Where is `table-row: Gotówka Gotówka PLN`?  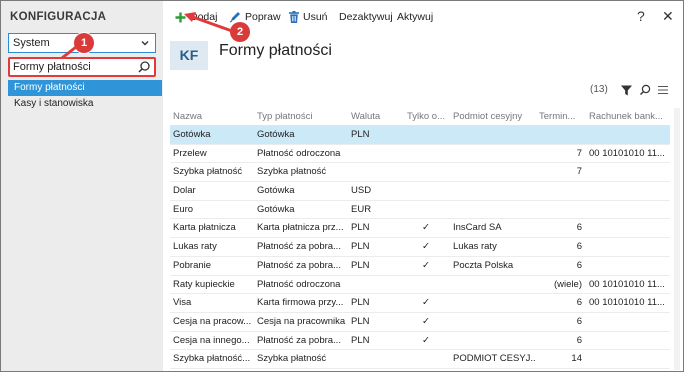
table-row: Gotówka Gotówka PLN is located at coordinates (420, 135).